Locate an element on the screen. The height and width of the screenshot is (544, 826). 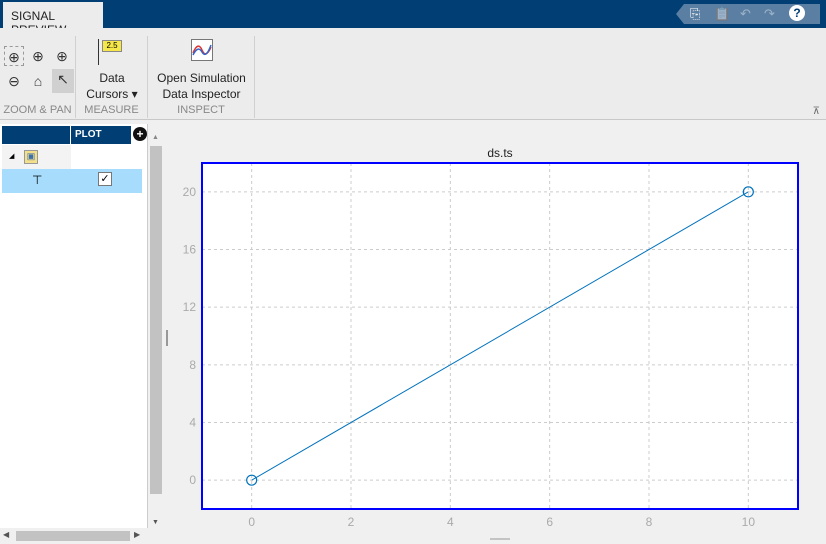
x-tick-label: 6 is located at coordinates (549, 522).